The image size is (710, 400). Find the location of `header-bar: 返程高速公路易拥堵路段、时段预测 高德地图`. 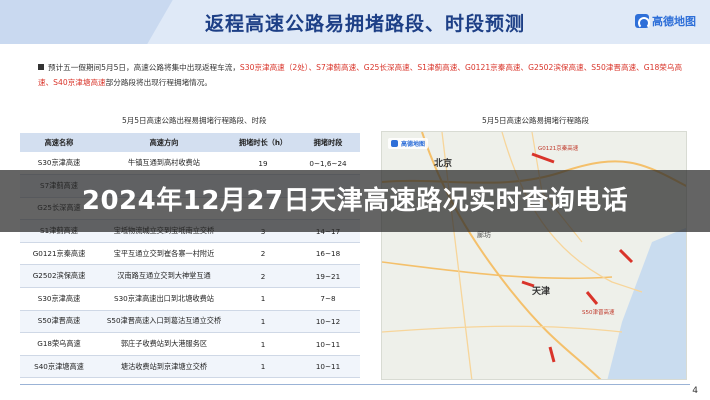

header-bar: 返程高速公路易拥堵路段、时段预测 高德地图 is located at coordinates (355, 22).